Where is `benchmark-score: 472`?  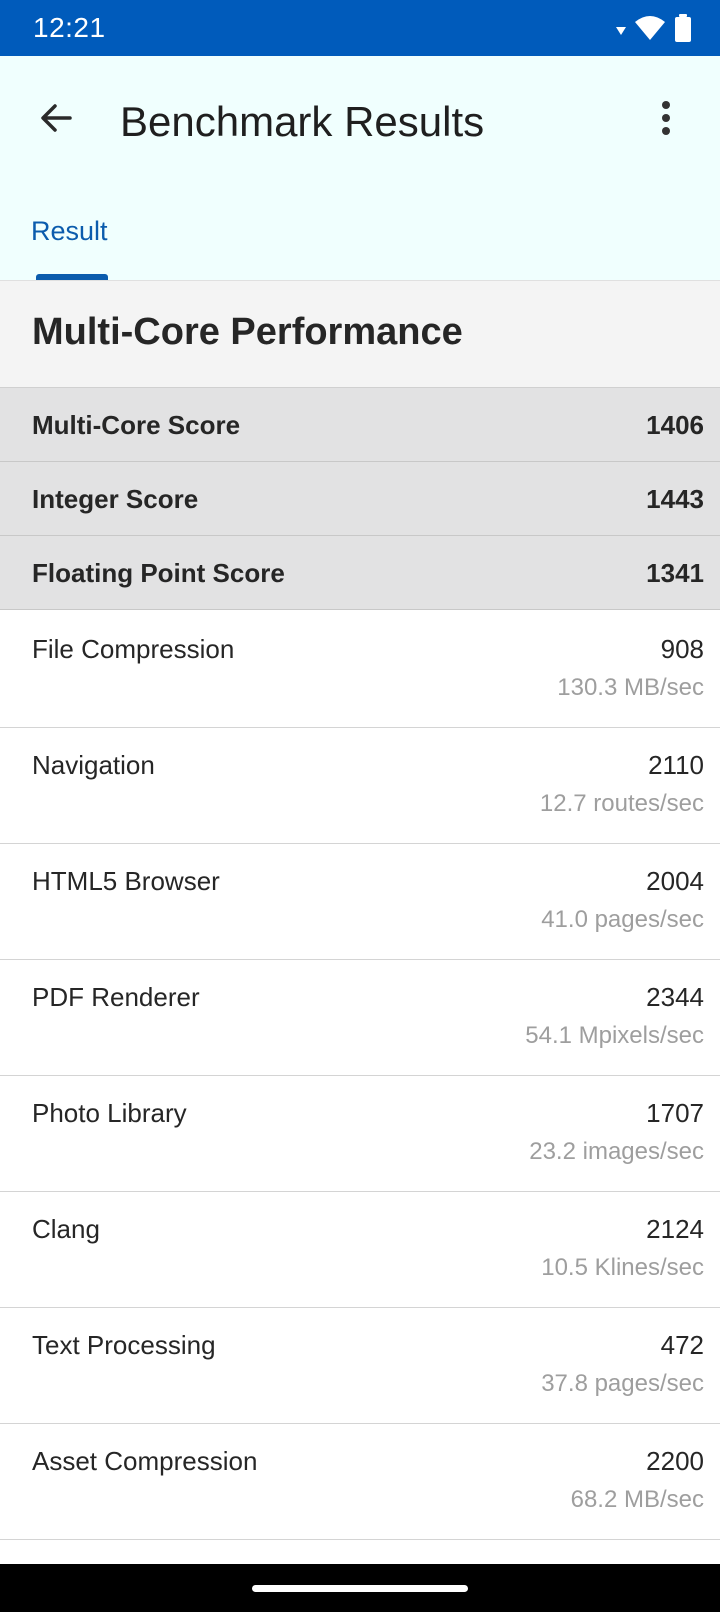
benchmark-score: 472 is located at coordinates (682, 1345).